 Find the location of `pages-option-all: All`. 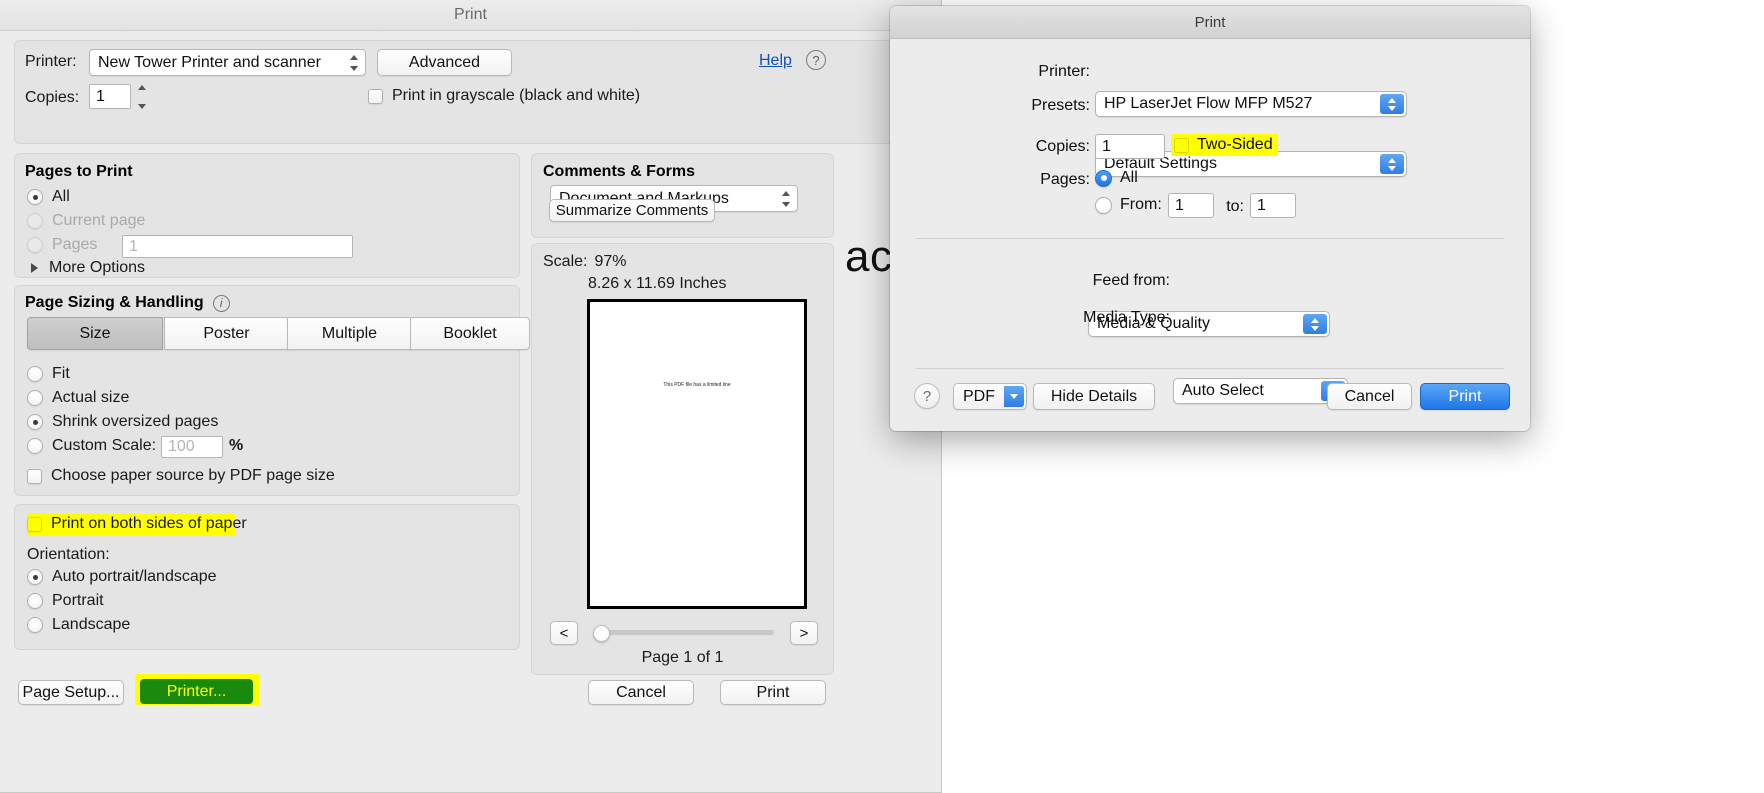

pages-option-all: All is located at coordinates (48, 197).